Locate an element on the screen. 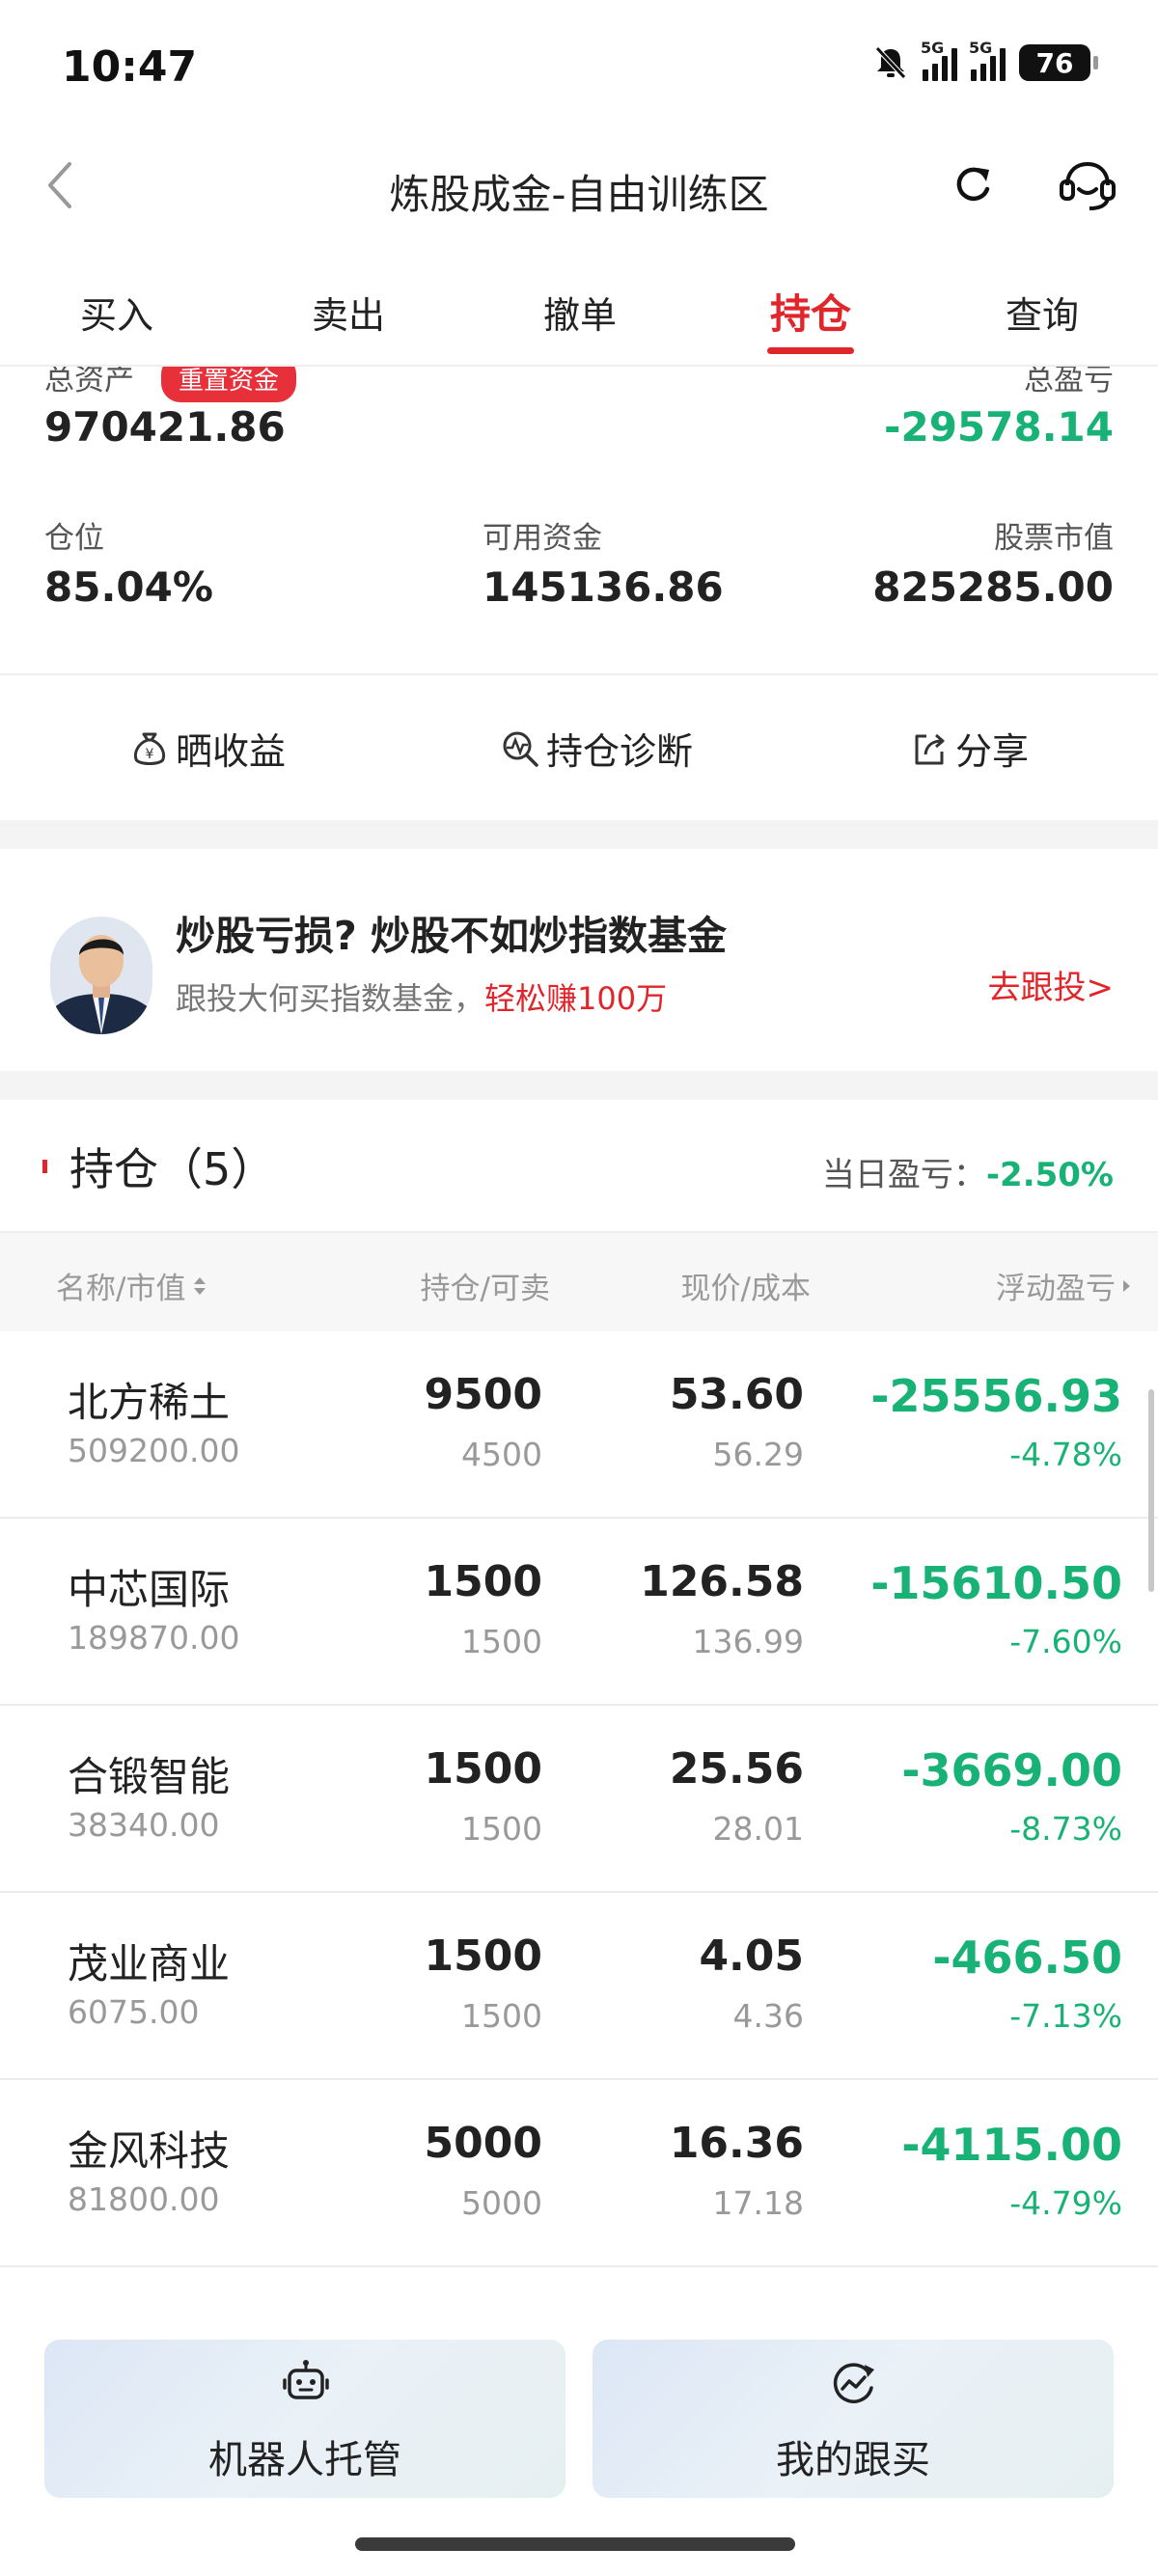 Image resolution: width=1158 pixels, height=2576 pixels. stock-float-pct: -4.79% is located at coordinates (1065, 2203).